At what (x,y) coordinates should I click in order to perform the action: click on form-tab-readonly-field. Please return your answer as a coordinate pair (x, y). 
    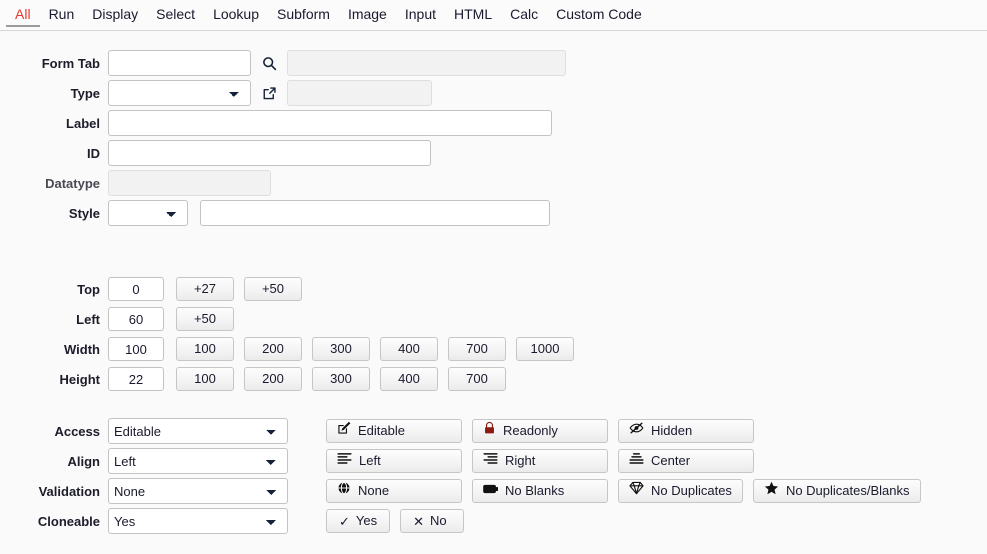
    Looking at the image, I should click on (426, 63).